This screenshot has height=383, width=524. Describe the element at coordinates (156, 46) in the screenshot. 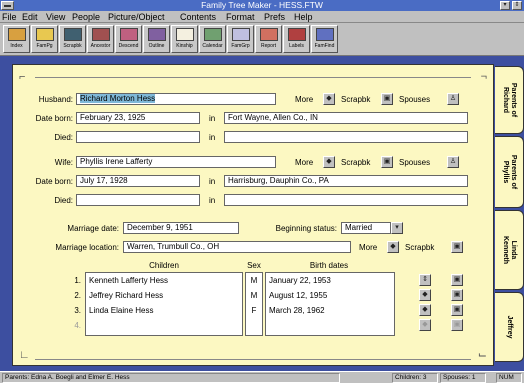

I see `toolbar-label: Outline` at that location.